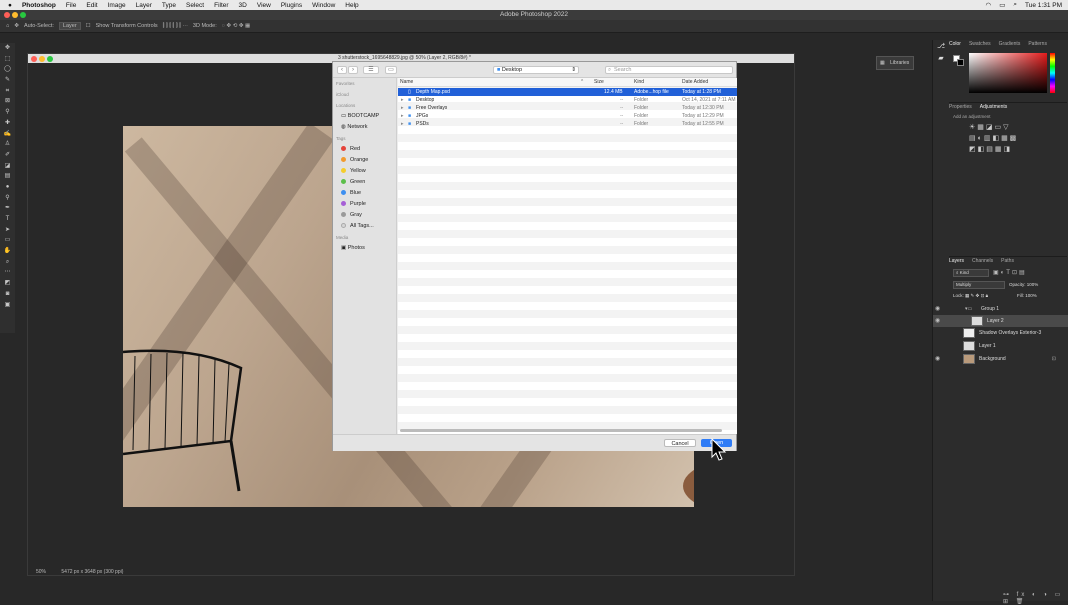 The height and width of the screenshot is (605, 1068). What do you see at coordinates (364, 193) in the screenshot?
I see `tag-blue: Blue` at bounding box center [364, 193].